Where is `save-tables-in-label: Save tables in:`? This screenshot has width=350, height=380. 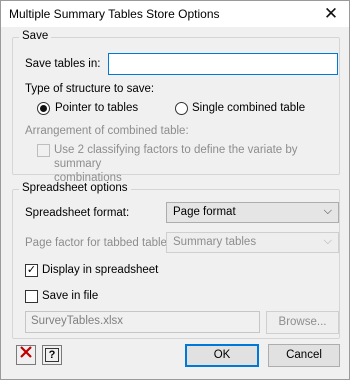
save-tables-in-label: Save tables in: is located at coordinates (63, 64).